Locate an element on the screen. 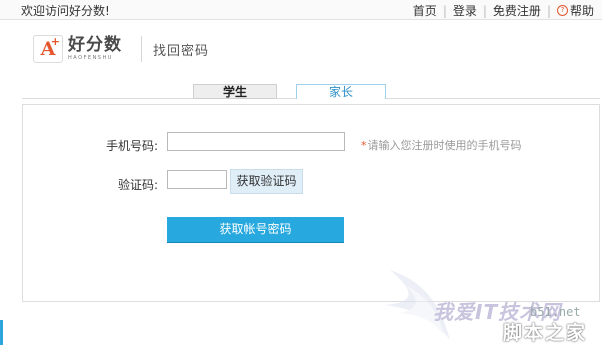 This screenshot has height=345, width=602. help-link: 帮助 is located at coordinates (582, 10).